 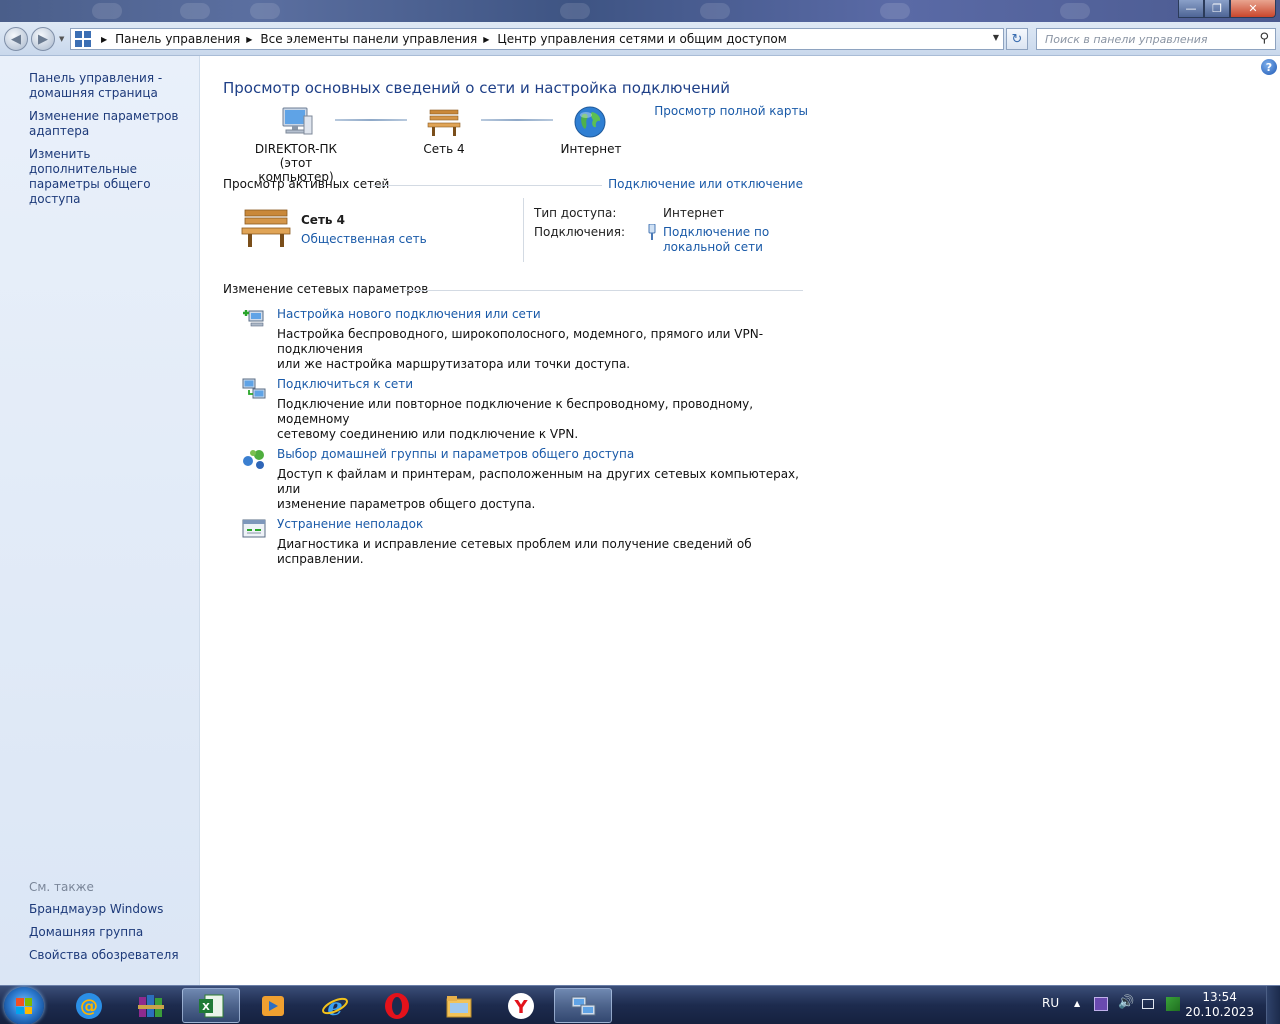 What do you see at coordinates (1050, 1003) in the screenshot?
I see `language-indicator: RU` at bounding box center [1050, 1003].